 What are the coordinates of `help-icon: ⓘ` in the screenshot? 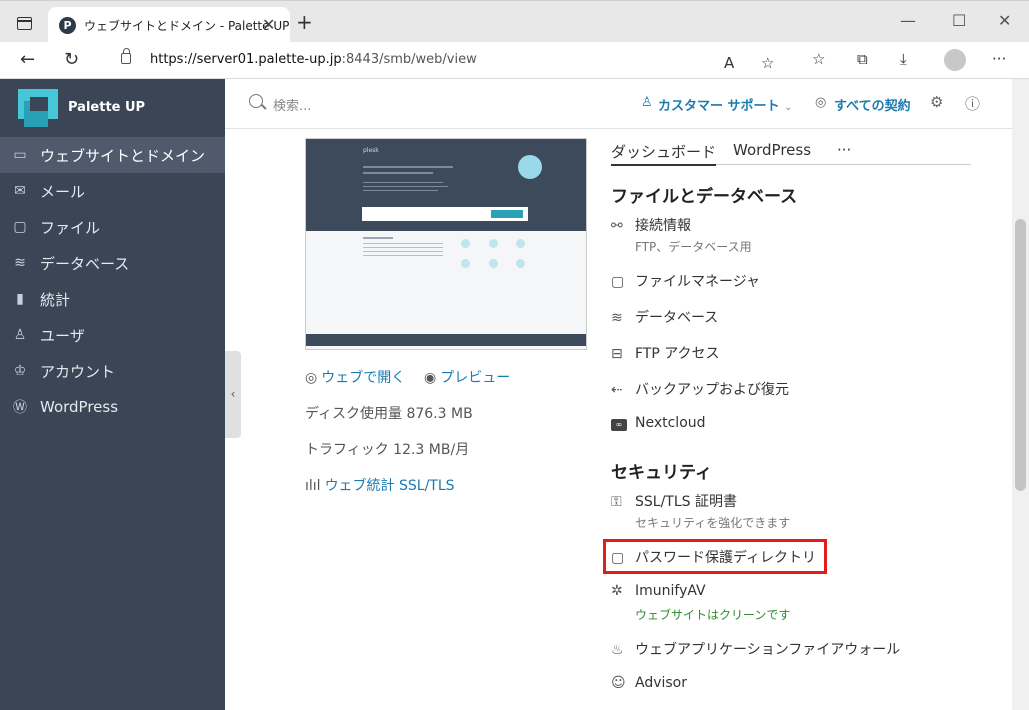 It's located at (972, 103).